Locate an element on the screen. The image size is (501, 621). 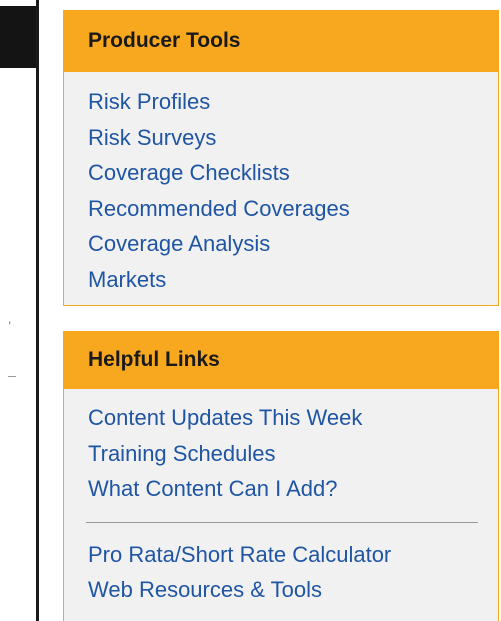
link-label: Risk Profiles is located at coordinates (149, 101).